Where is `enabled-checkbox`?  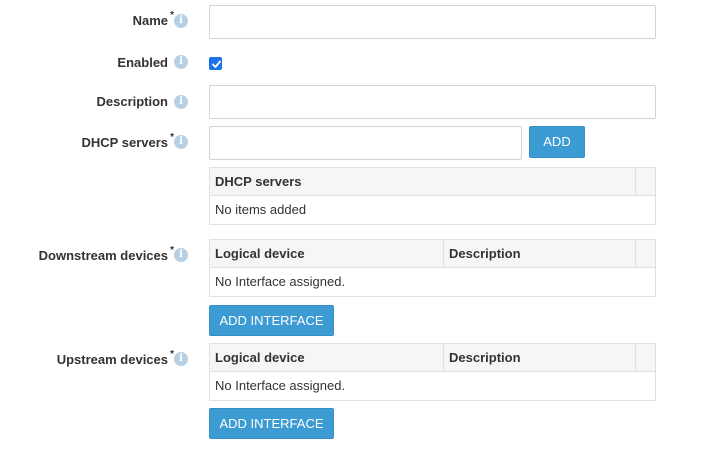 enabled-checkbox is located at coordinates (215, 63).